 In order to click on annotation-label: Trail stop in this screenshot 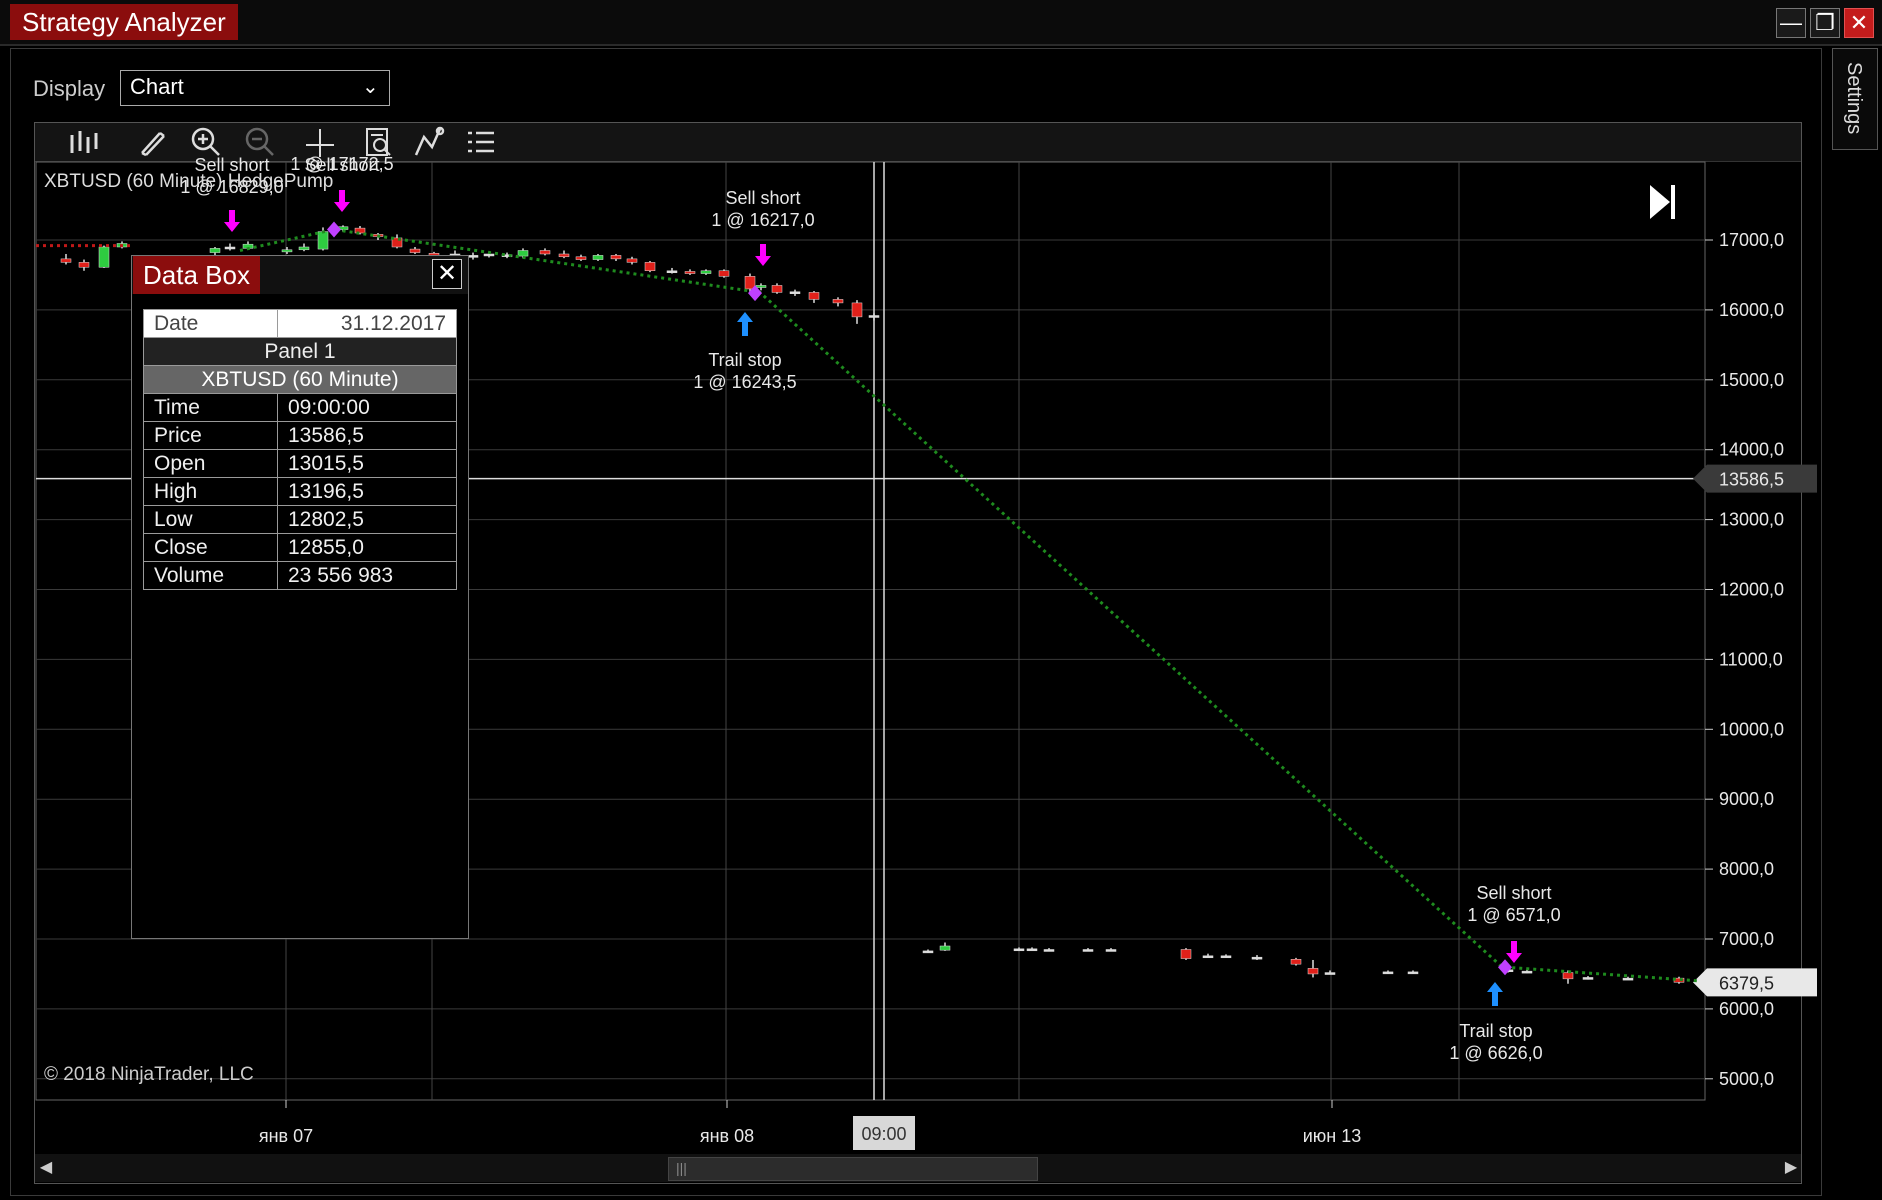, I will do `click(744, 360)`.